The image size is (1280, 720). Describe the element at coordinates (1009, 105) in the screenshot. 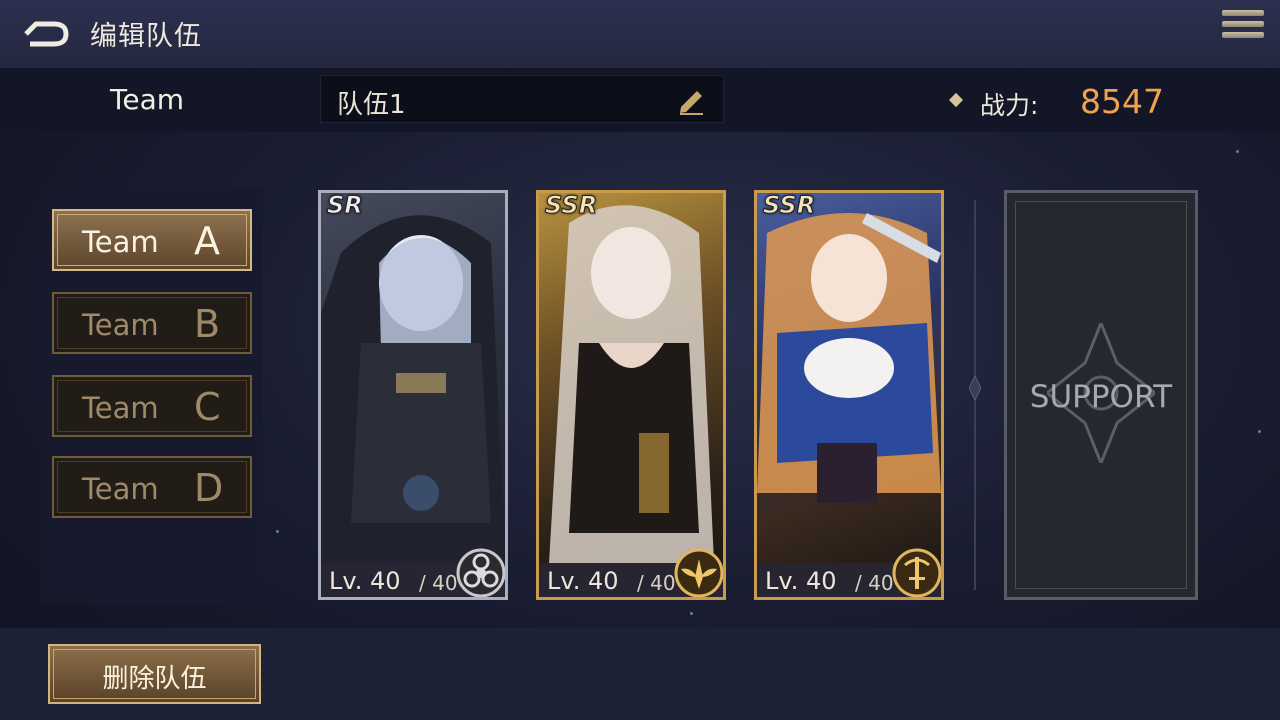

I see `power-label: 战力:` at that location.